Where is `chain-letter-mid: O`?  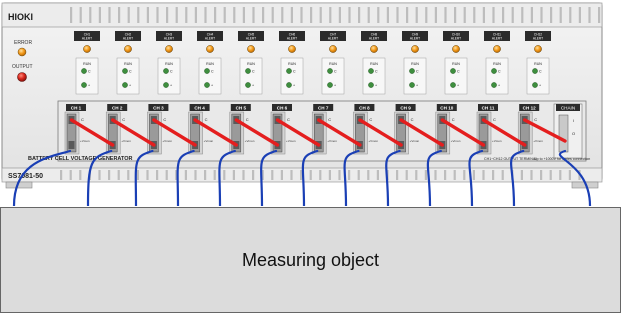
chain-letter-mid: O is located at coordinates (573, 133).